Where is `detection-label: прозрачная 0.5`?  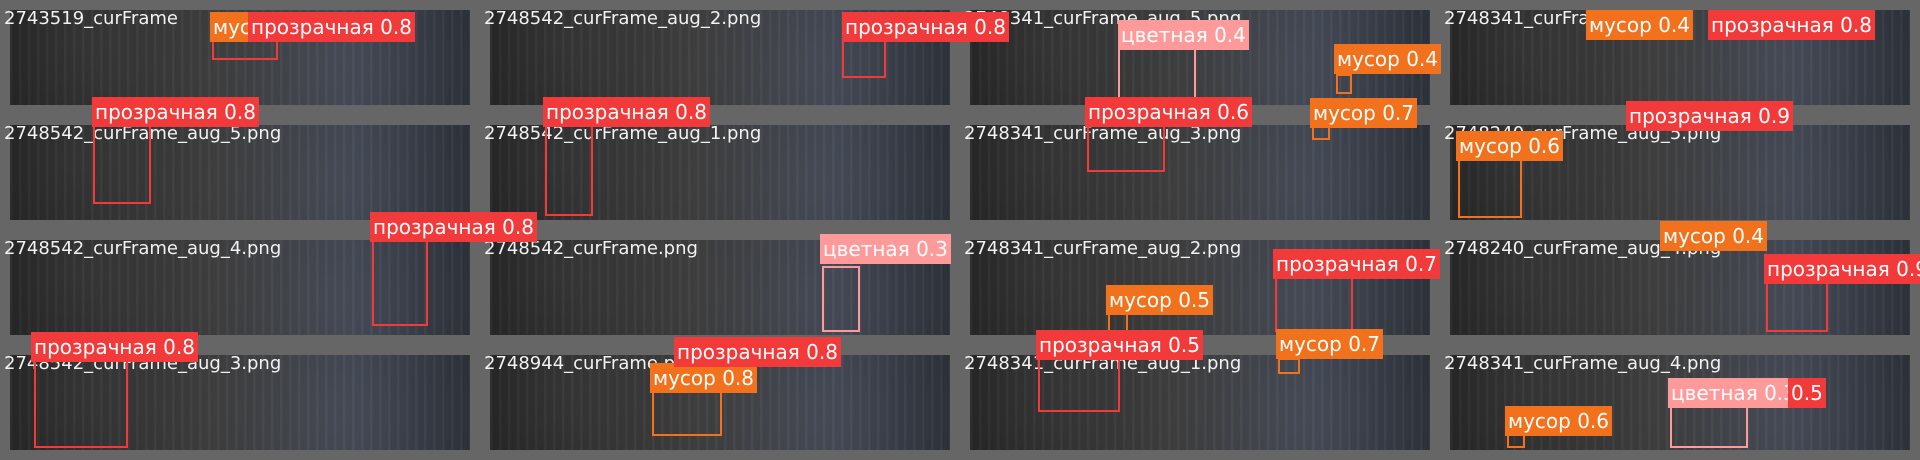
detection-label: прозрачная 0.5 is located at coordinates (1119, 345).